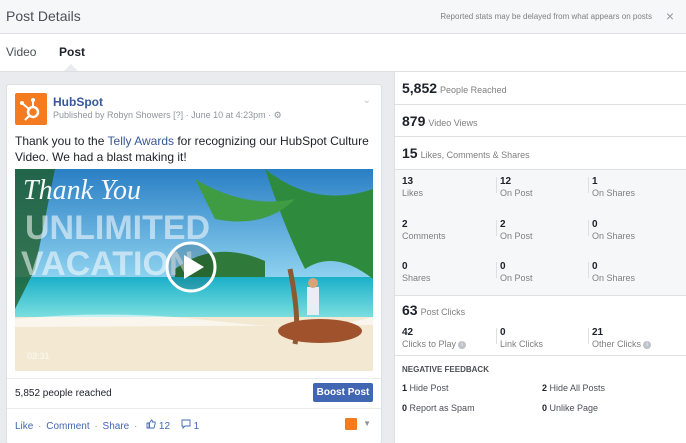 The image size is (686, 443). What do you see at coordinates (540, 153) in the screenshot?
I see `engagement-stat: 15 Likes, Comments & Shares` at bounding box center [540, 153].